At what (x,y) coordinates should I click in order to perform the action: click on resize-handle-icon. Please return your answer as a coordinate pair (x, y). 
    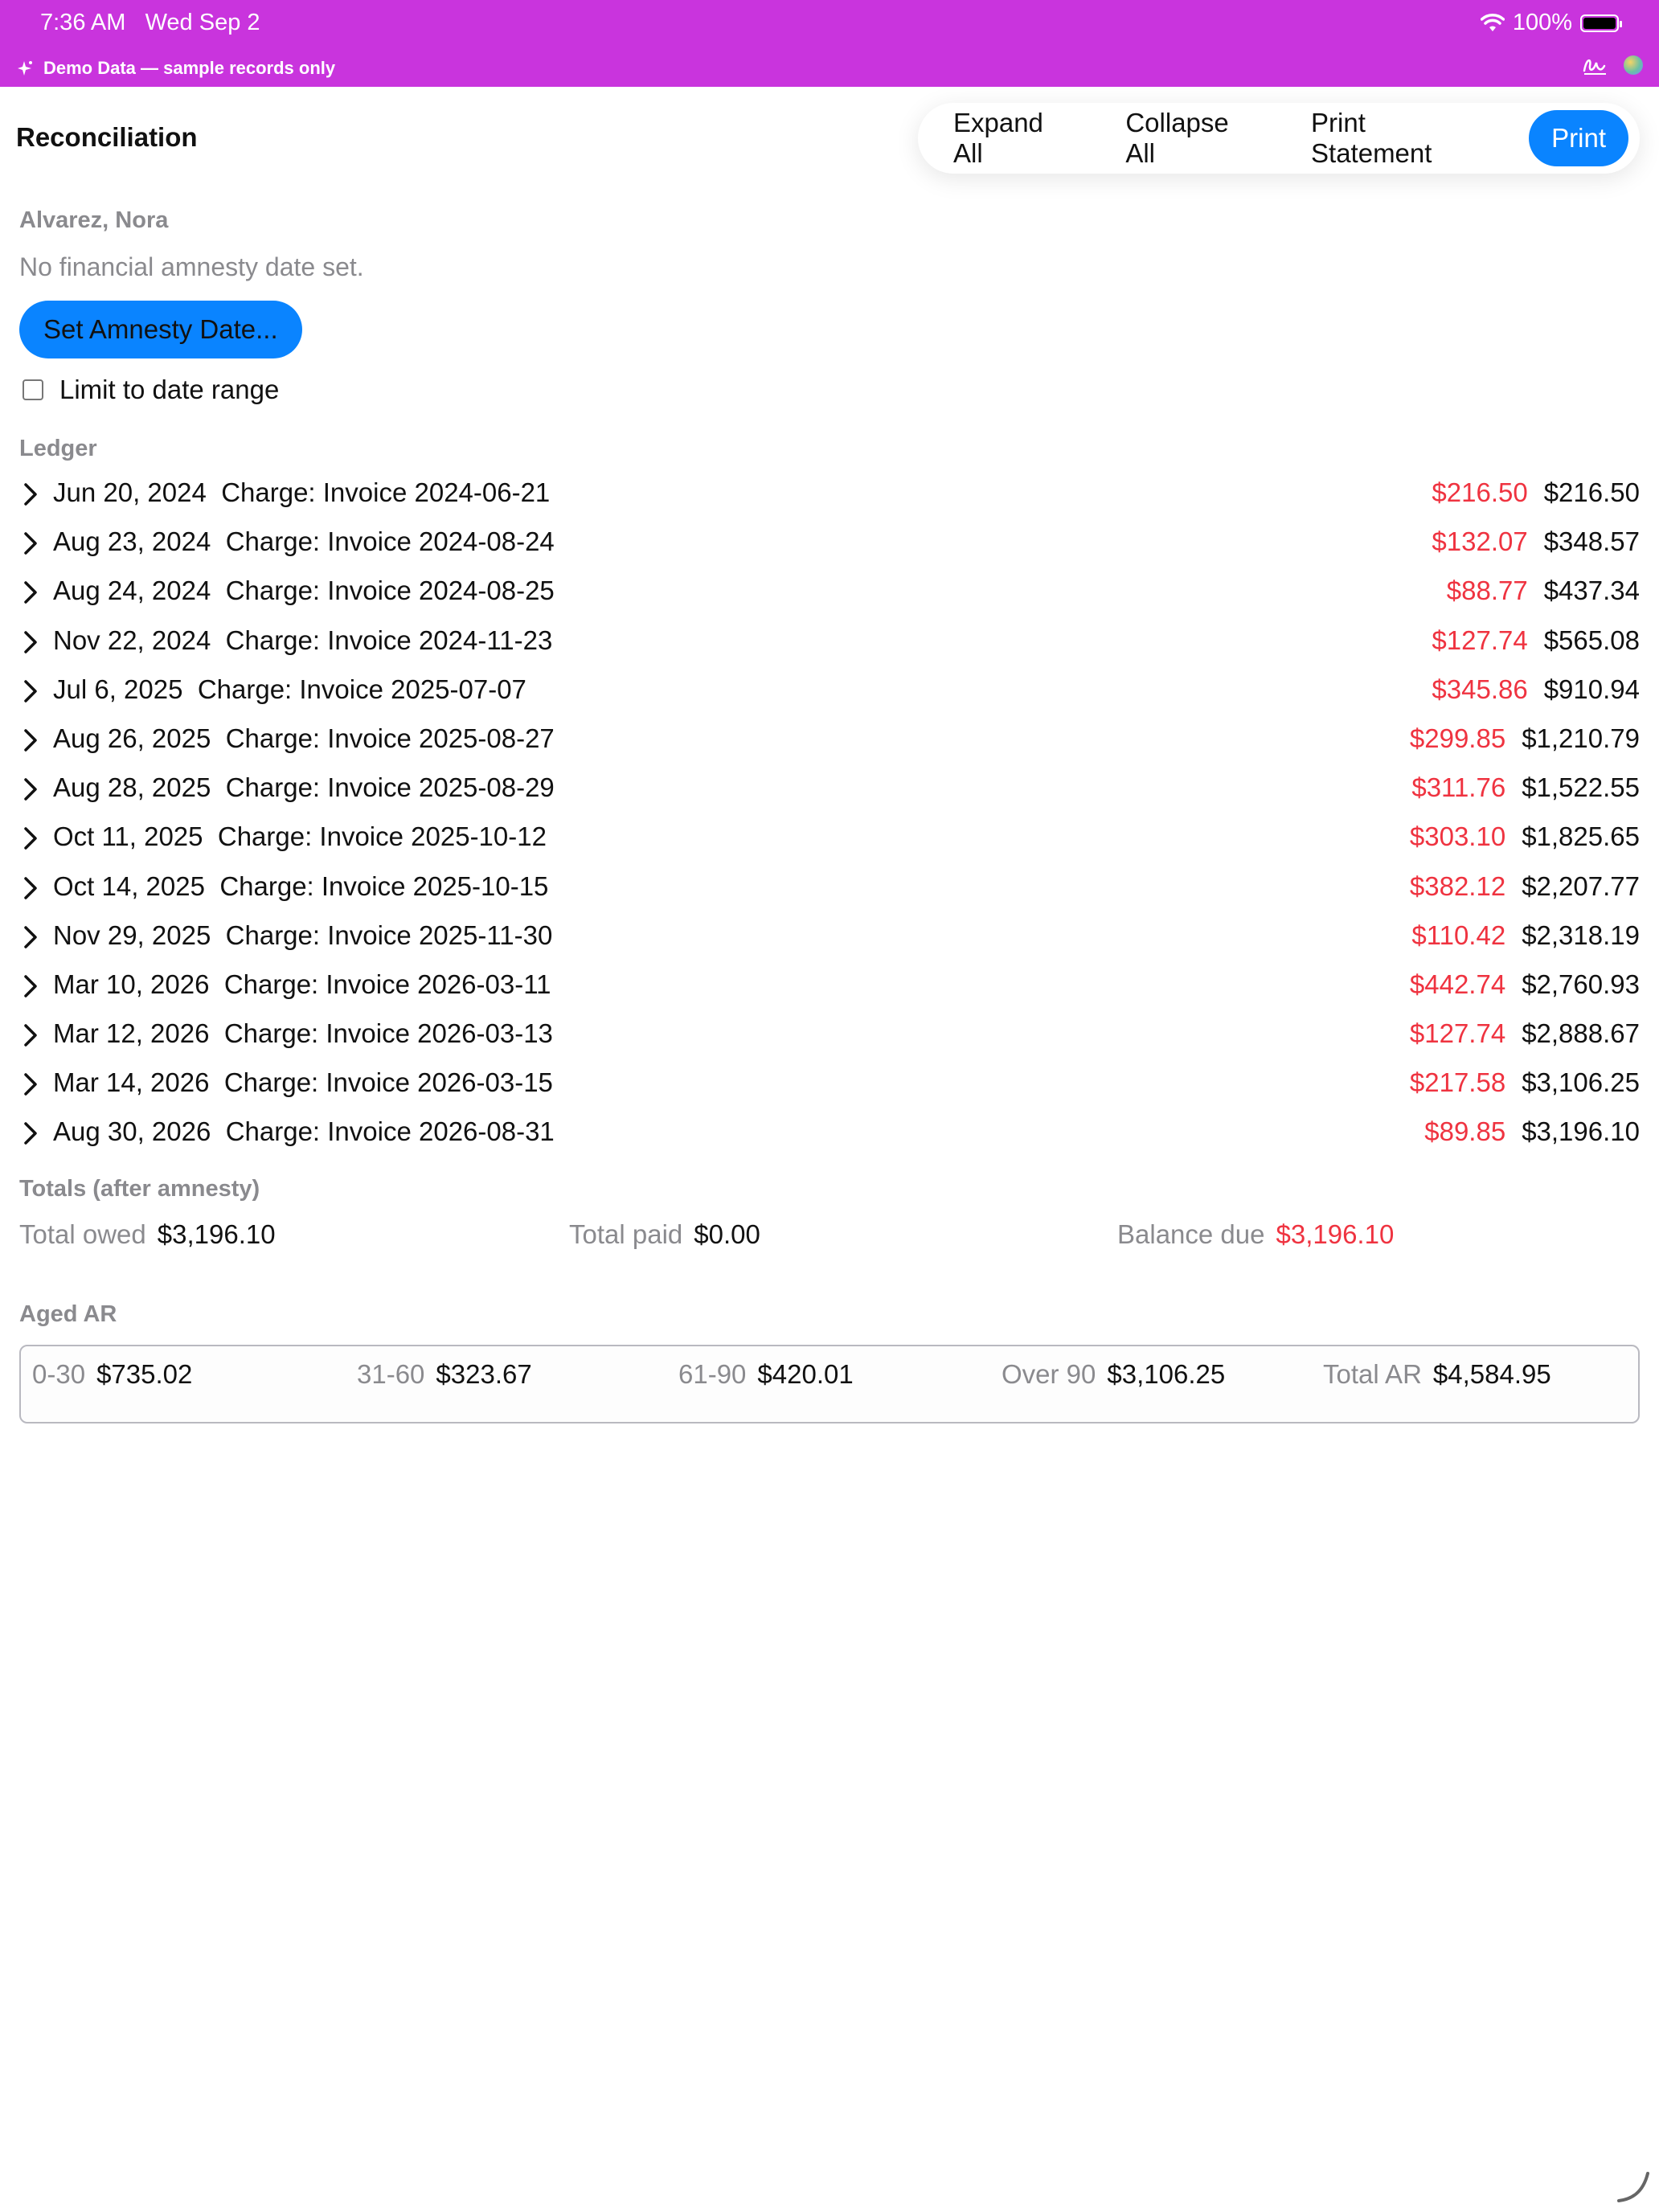
    Looking at the image, I should click on (1633, 2186).